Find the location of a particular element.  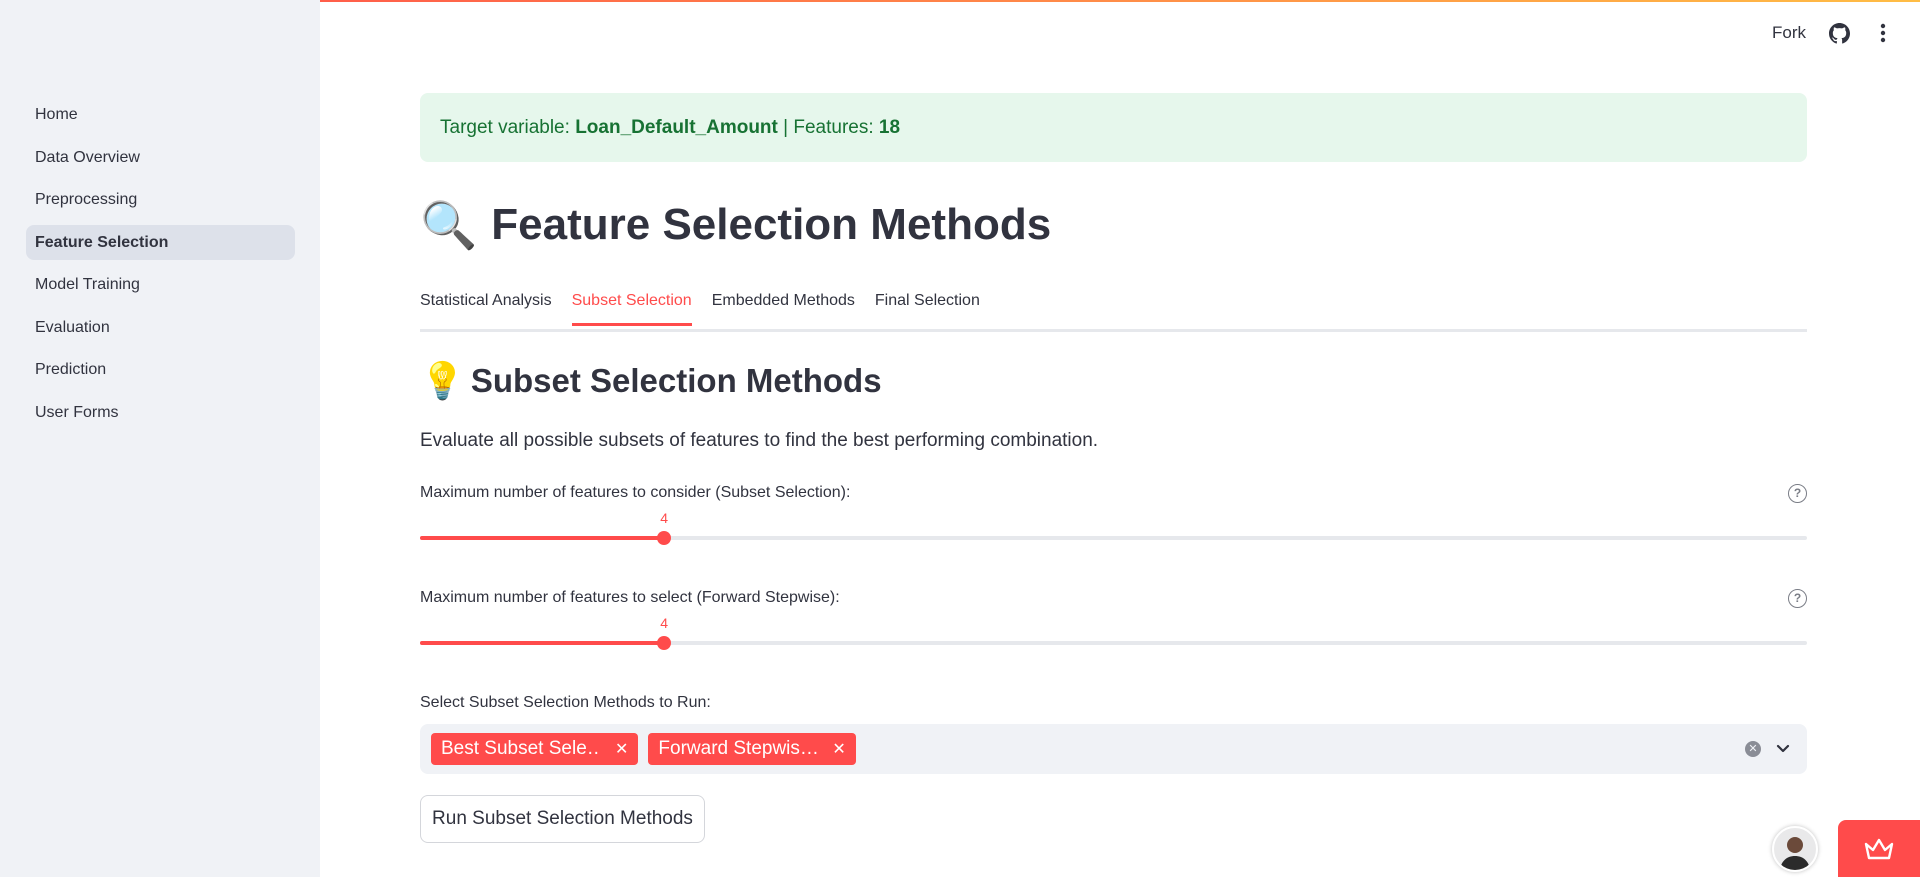

sidebar-item-evaluation: Evaluation is located at coordinates (160, 327).